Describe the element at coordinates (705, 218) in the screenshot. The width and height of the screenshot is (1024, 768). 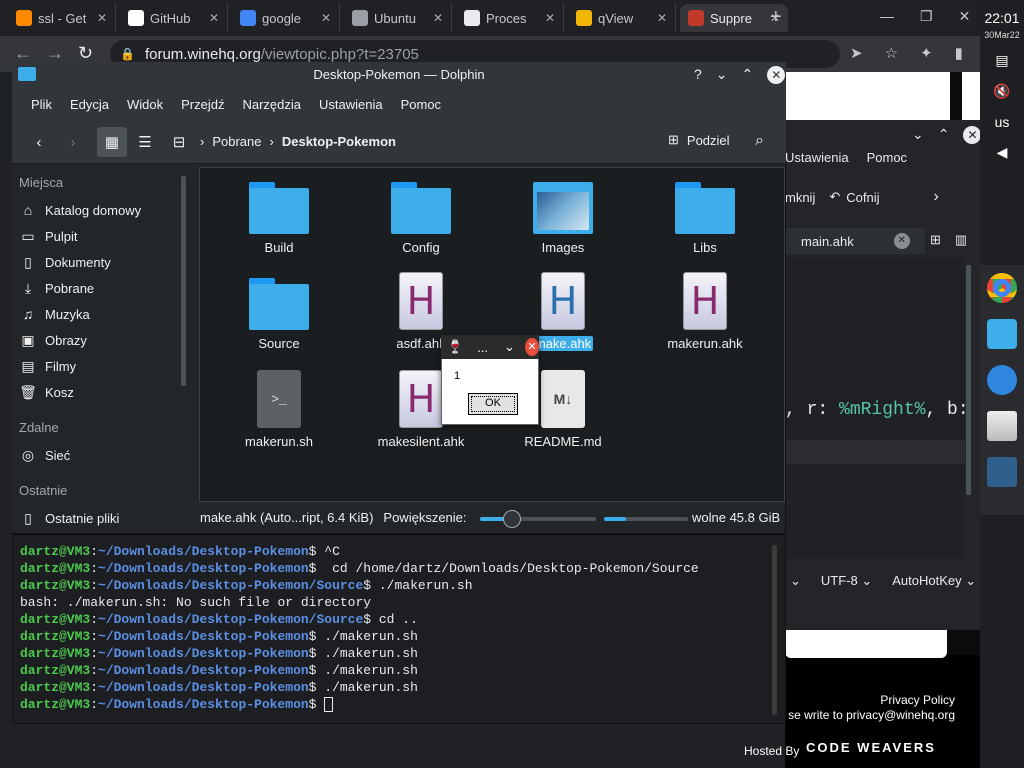
I see `file-item: Libs` at that location.